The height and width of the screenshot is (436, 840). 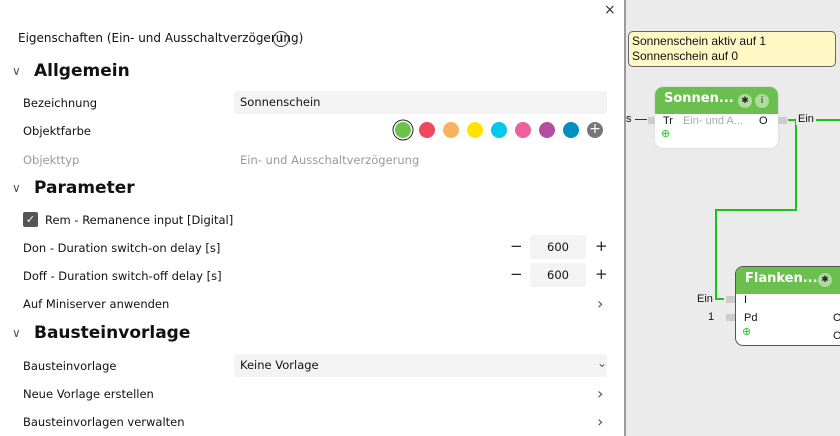 I want to click on close-button: ×, so click(x=610, y=10).